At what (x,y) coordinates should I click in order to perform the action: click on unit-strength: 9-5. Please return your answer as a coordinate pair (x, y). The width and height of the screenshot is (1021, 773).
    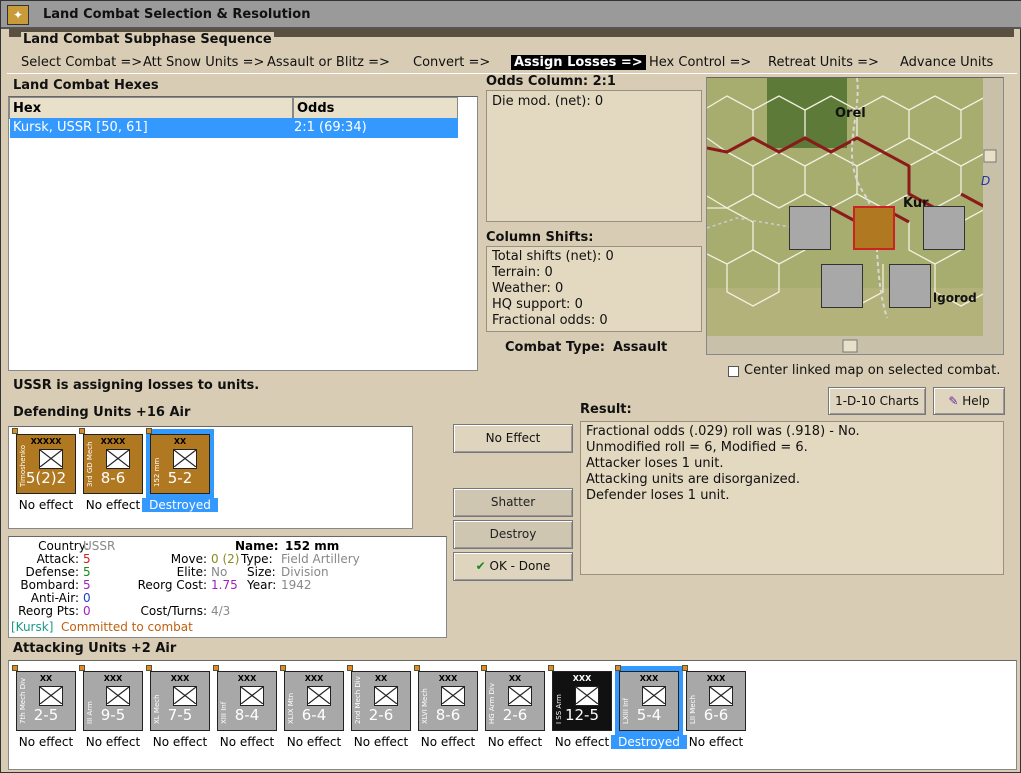
    Looking at the image, I should click on (113, 715).